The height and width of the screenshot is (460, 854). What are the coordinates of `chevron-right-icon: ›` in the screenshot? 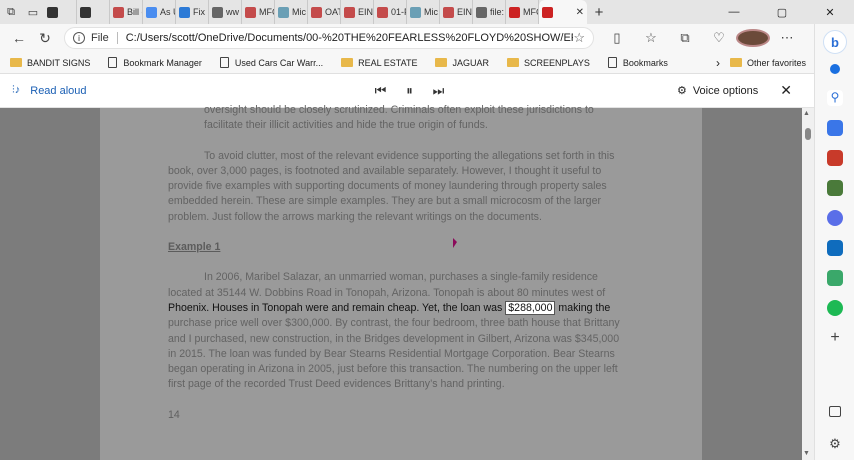 It's located at (718, 63).